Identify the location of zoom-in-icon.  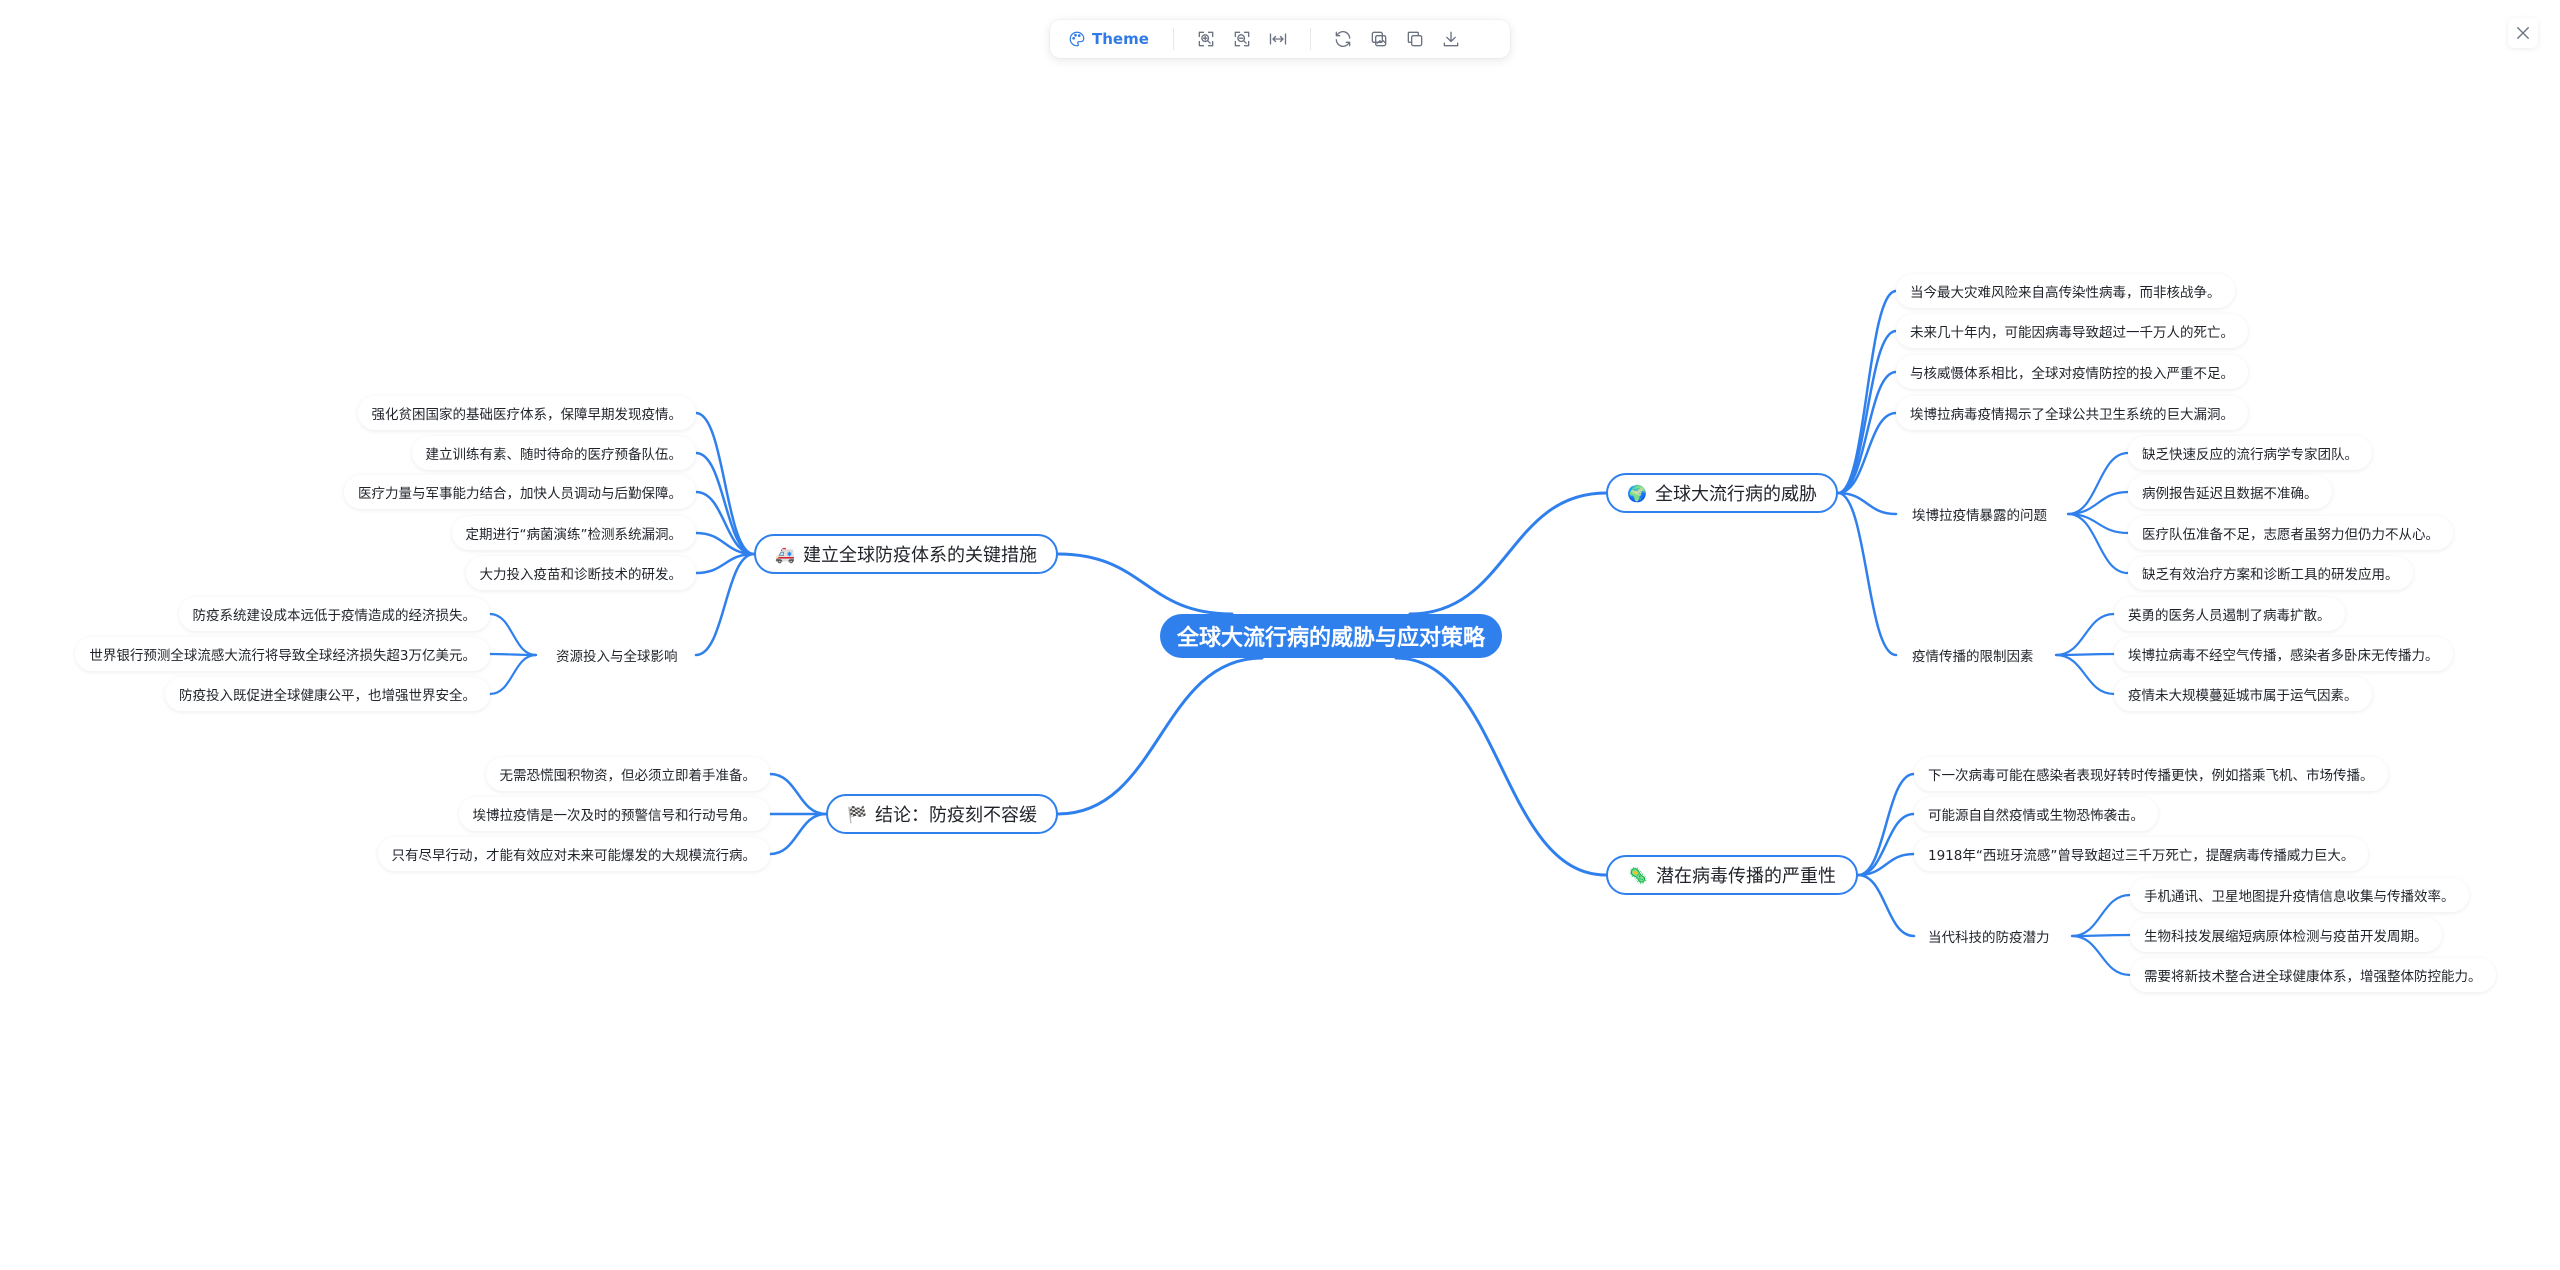
(1206, 39).